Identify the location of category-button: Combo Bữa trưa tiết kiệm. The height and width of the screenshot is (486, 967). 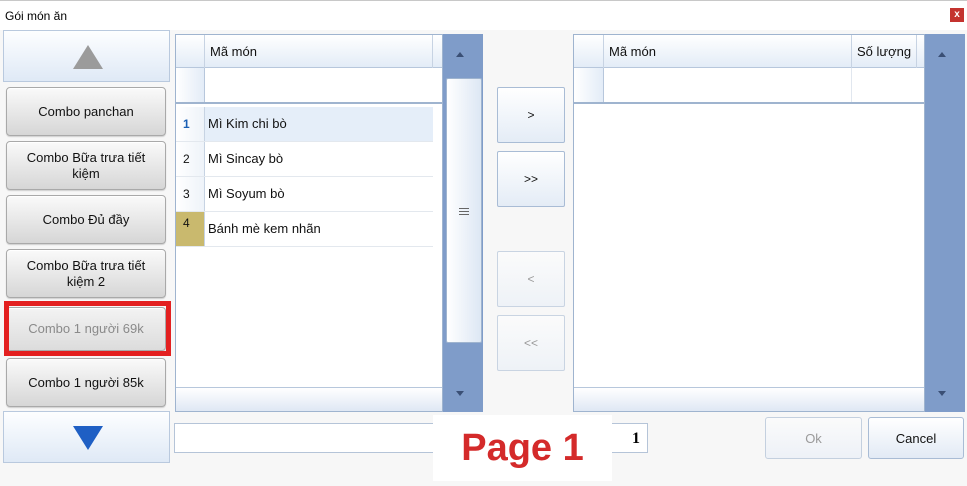
(86, 165).